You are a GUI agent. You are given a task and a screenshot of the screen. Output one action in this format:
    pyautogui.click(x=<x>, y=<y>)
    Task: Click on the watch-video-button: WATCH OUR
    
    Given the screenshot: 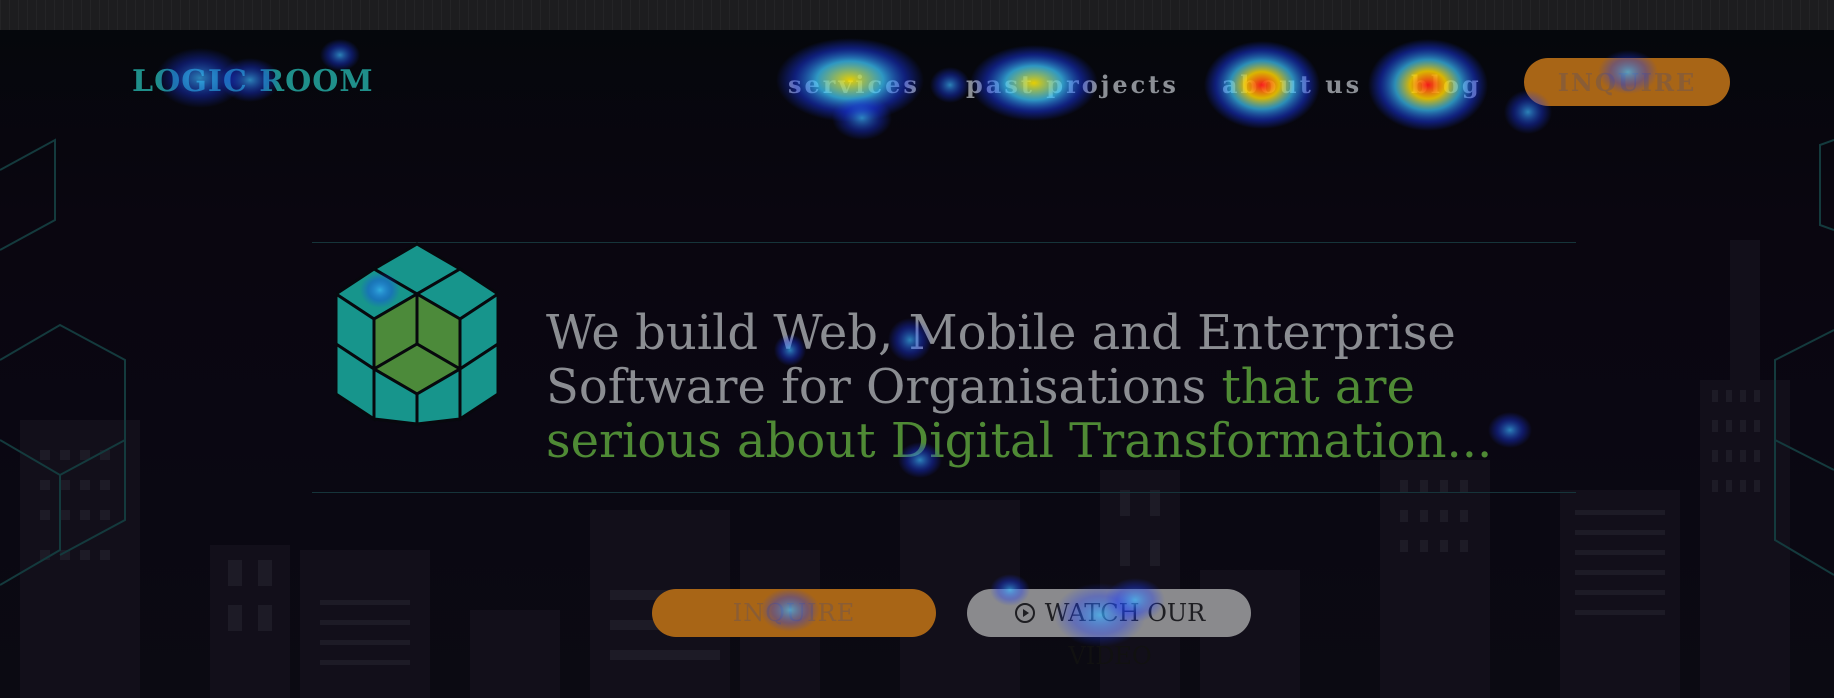 What is the action you would take?
    pyautogui.click(x=1109, y=613)
    